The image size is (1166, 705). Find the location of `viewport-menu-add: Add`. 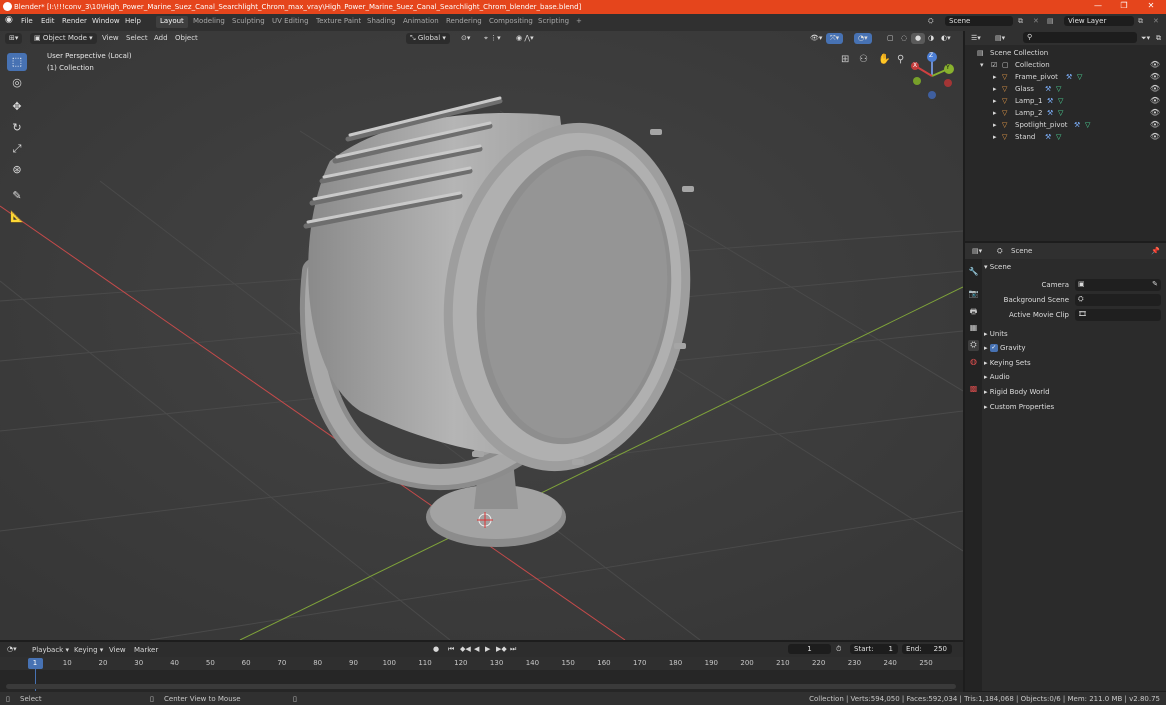

viewport-menu-add: Add is located at coordinates (161, 38).